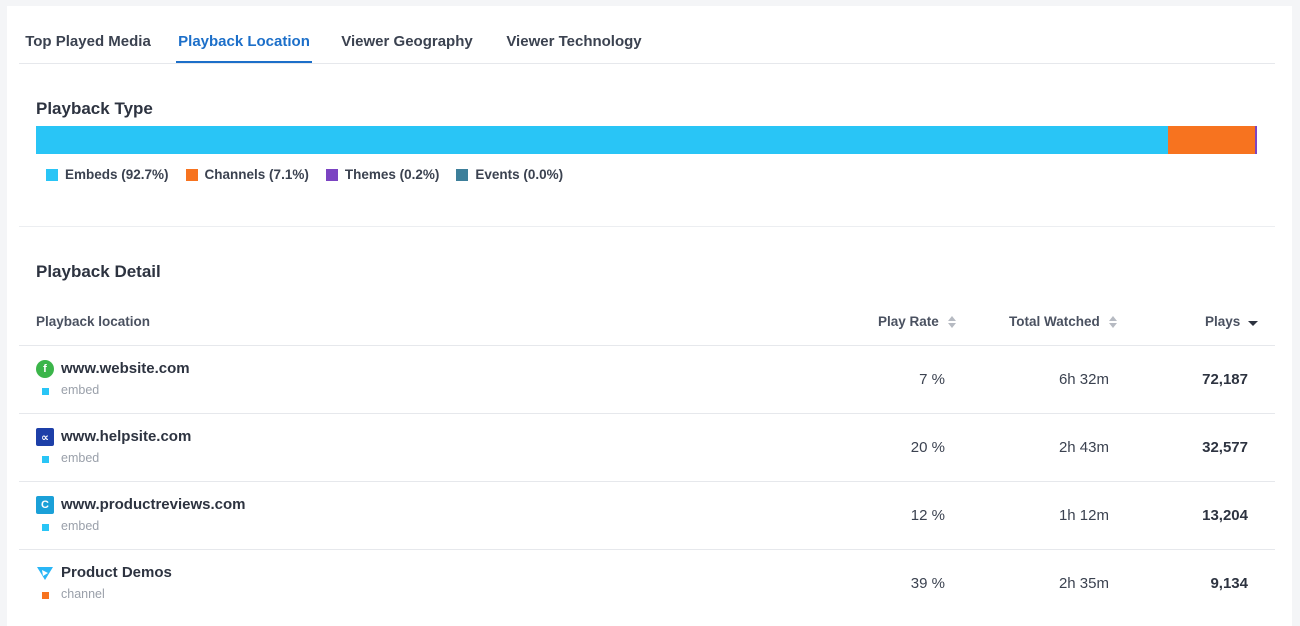  Describe the element at coordinates (94, 108) in the screenshot. I see `playback-type-title: Playback Type` at that location.